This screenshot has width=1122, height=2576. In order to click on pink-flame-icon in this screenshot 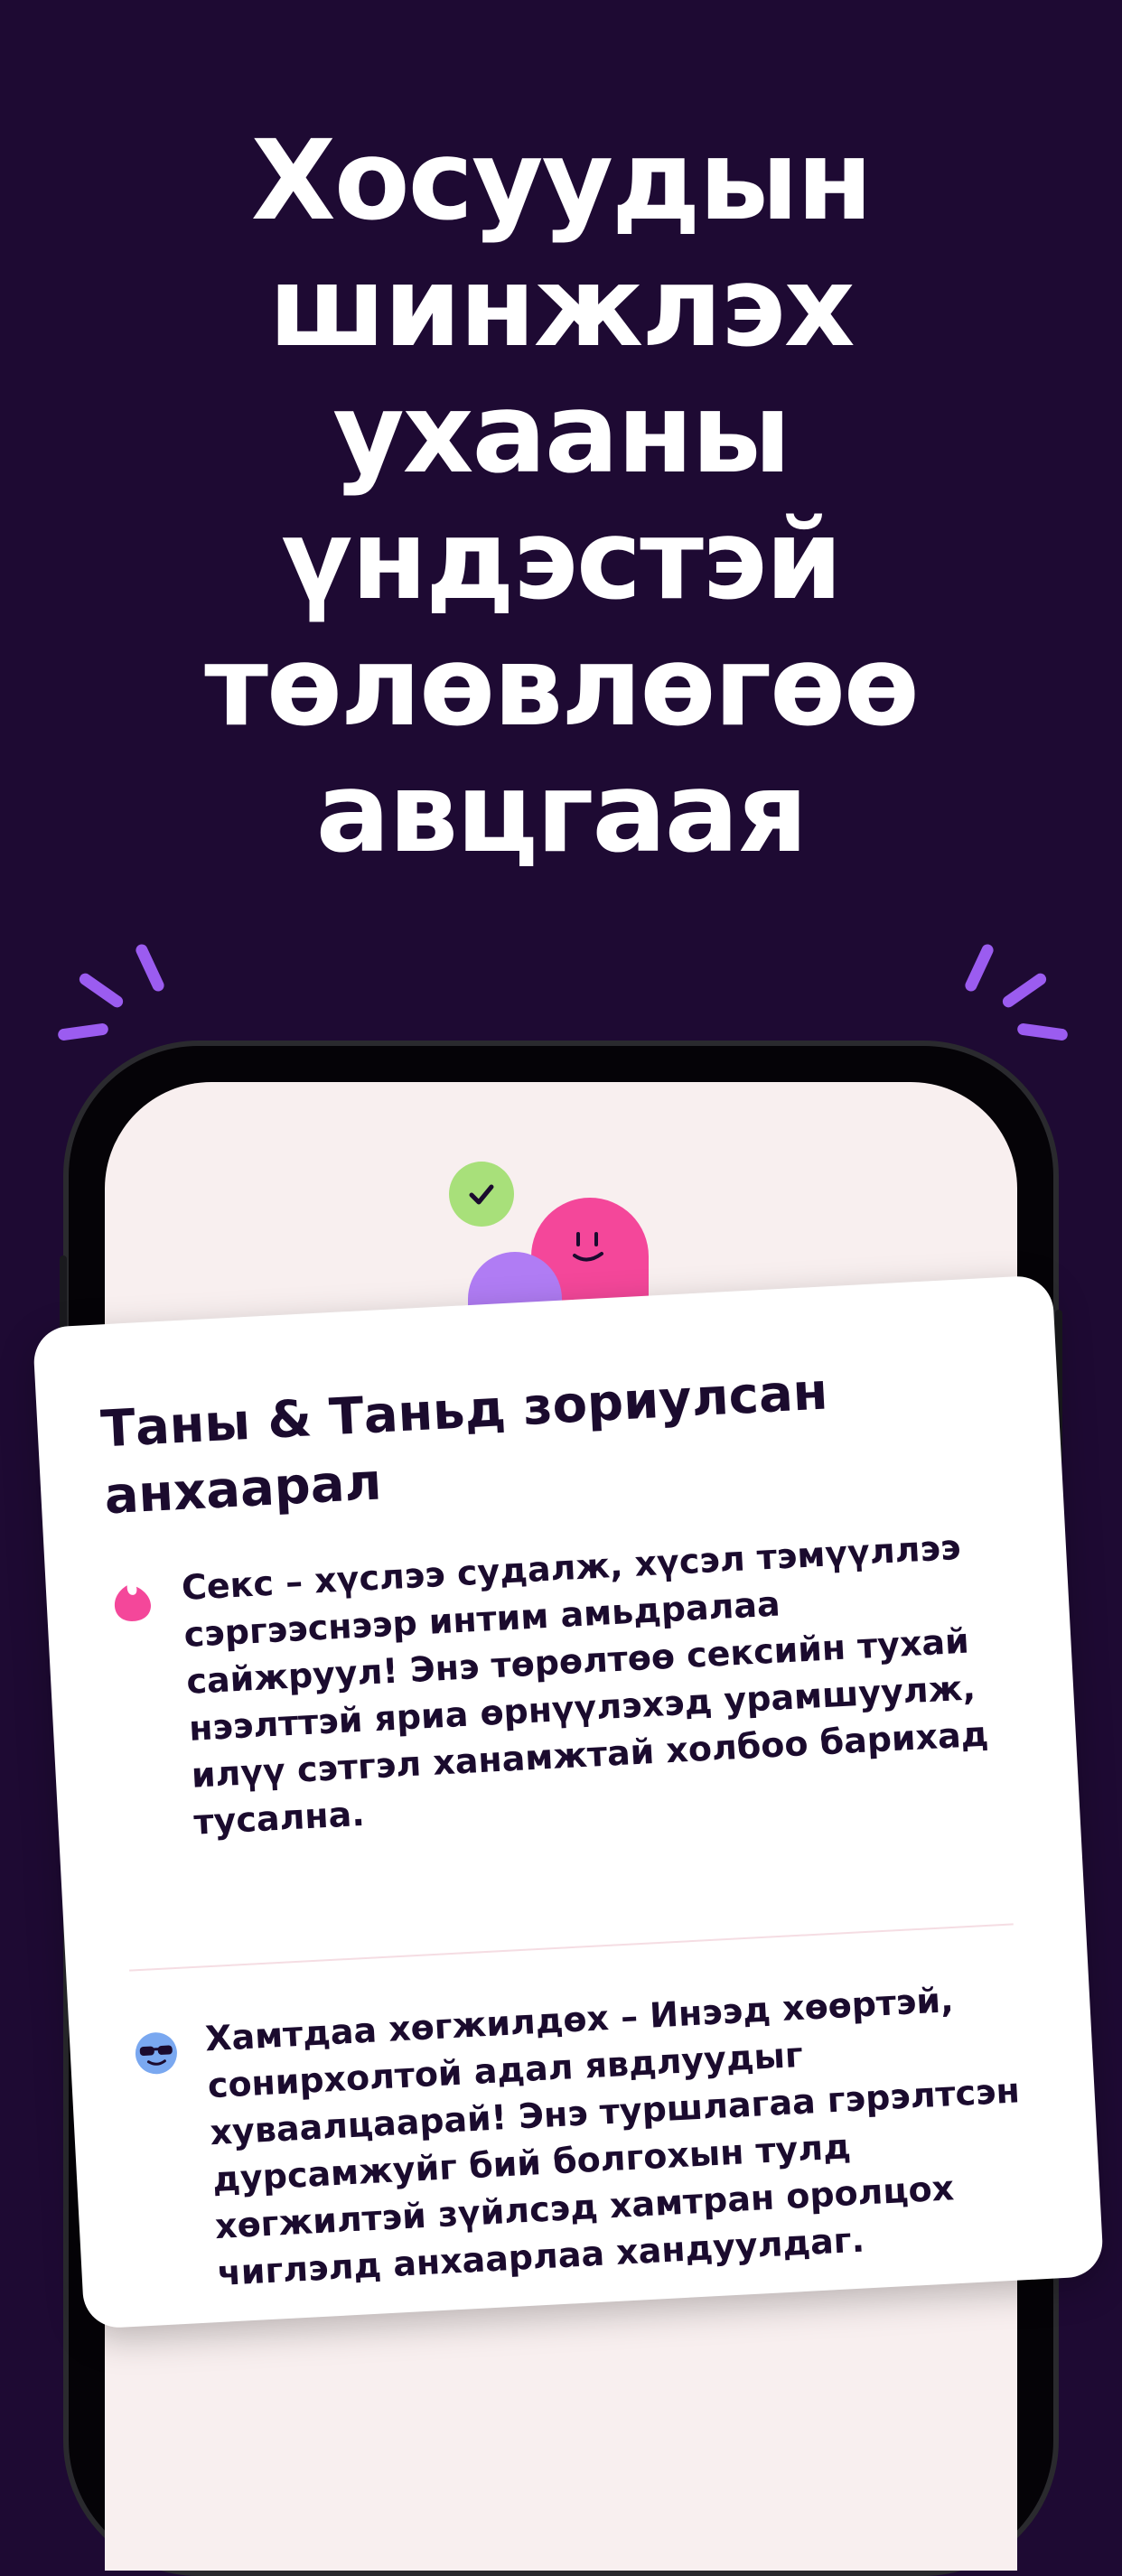, I will do `click(132, 1603)`.